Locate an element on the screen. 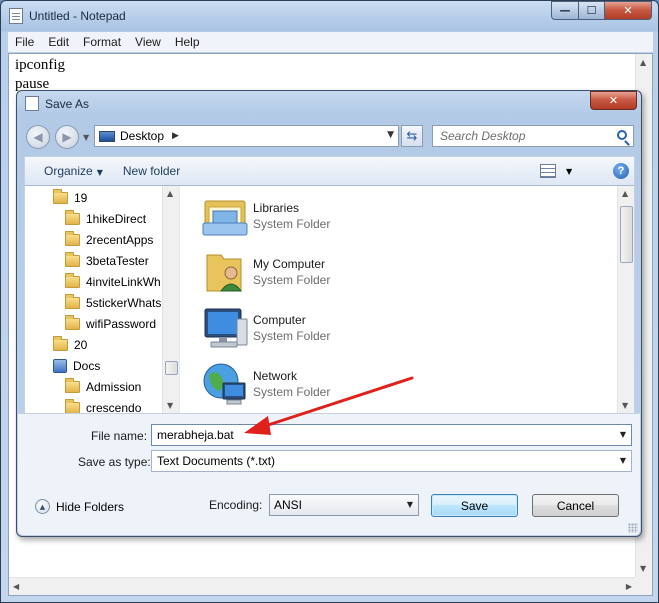 This screenshot has height=603, width=659. file-list-scrollbar: ▲ ▼ is located at coordinates (625, 299).